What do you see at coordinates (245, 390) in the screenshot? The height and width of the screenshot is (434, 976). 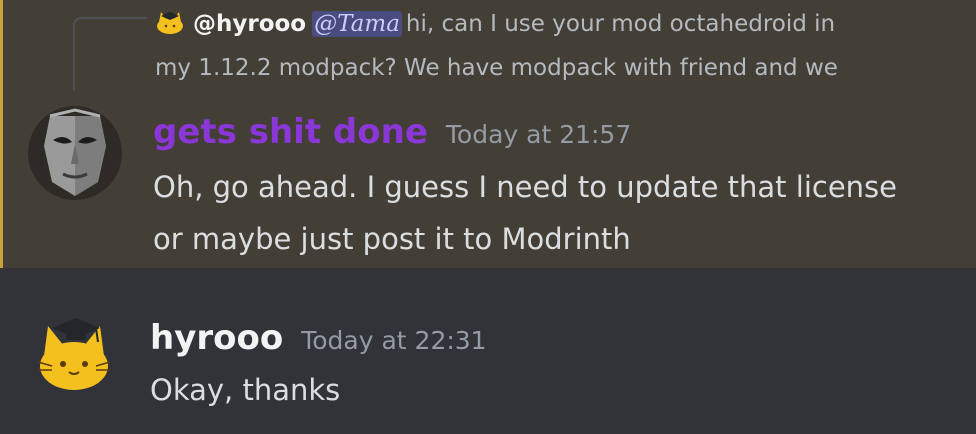 I see `message-text-line-1: Okay, thanks` at bounding box center [245, 390].